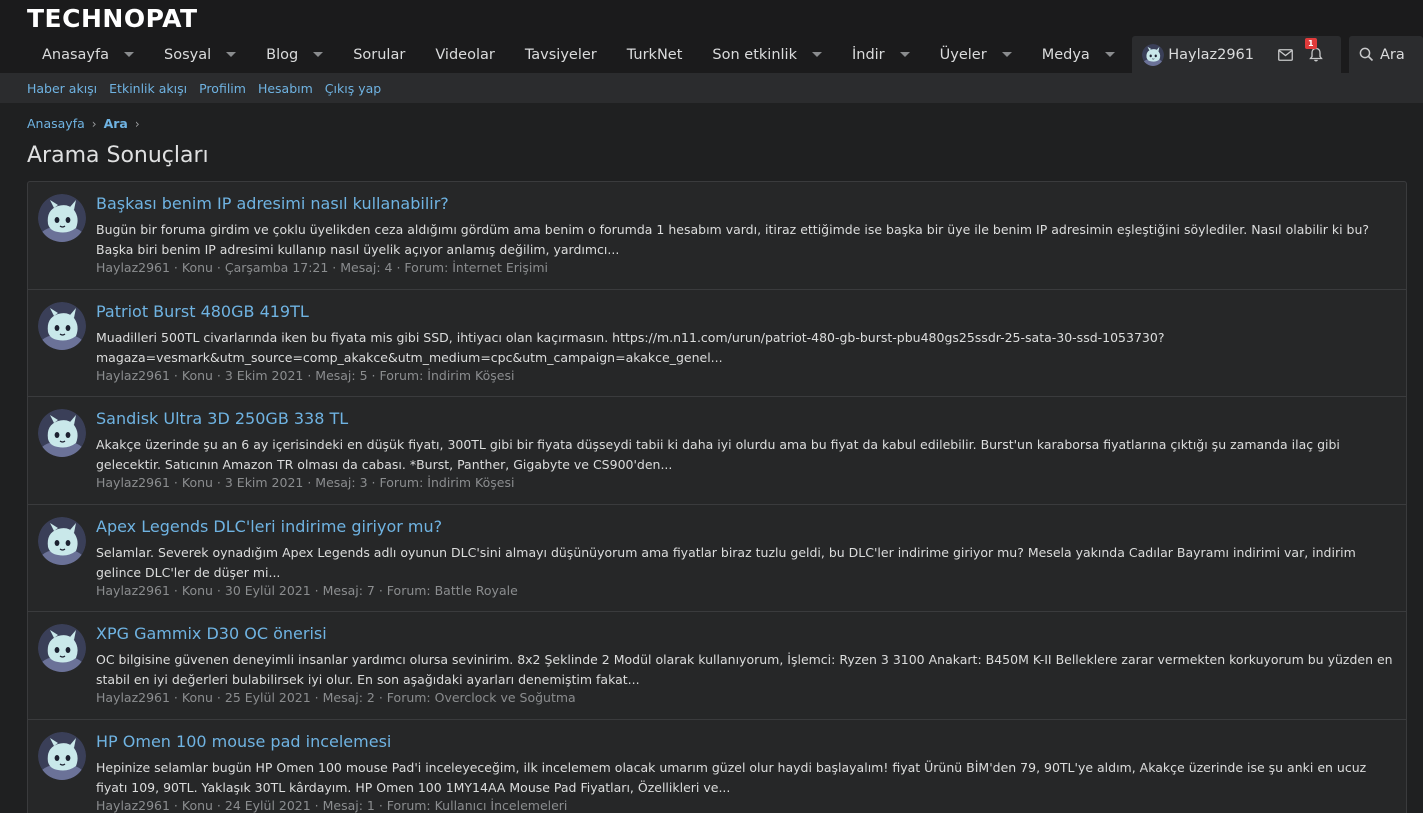  What do you see at coordinates (148, 88) in the screenshot?
I see `subnav-item-etkinlik-akisi: Etkinlik akışı` at bounding box center [148, 88].